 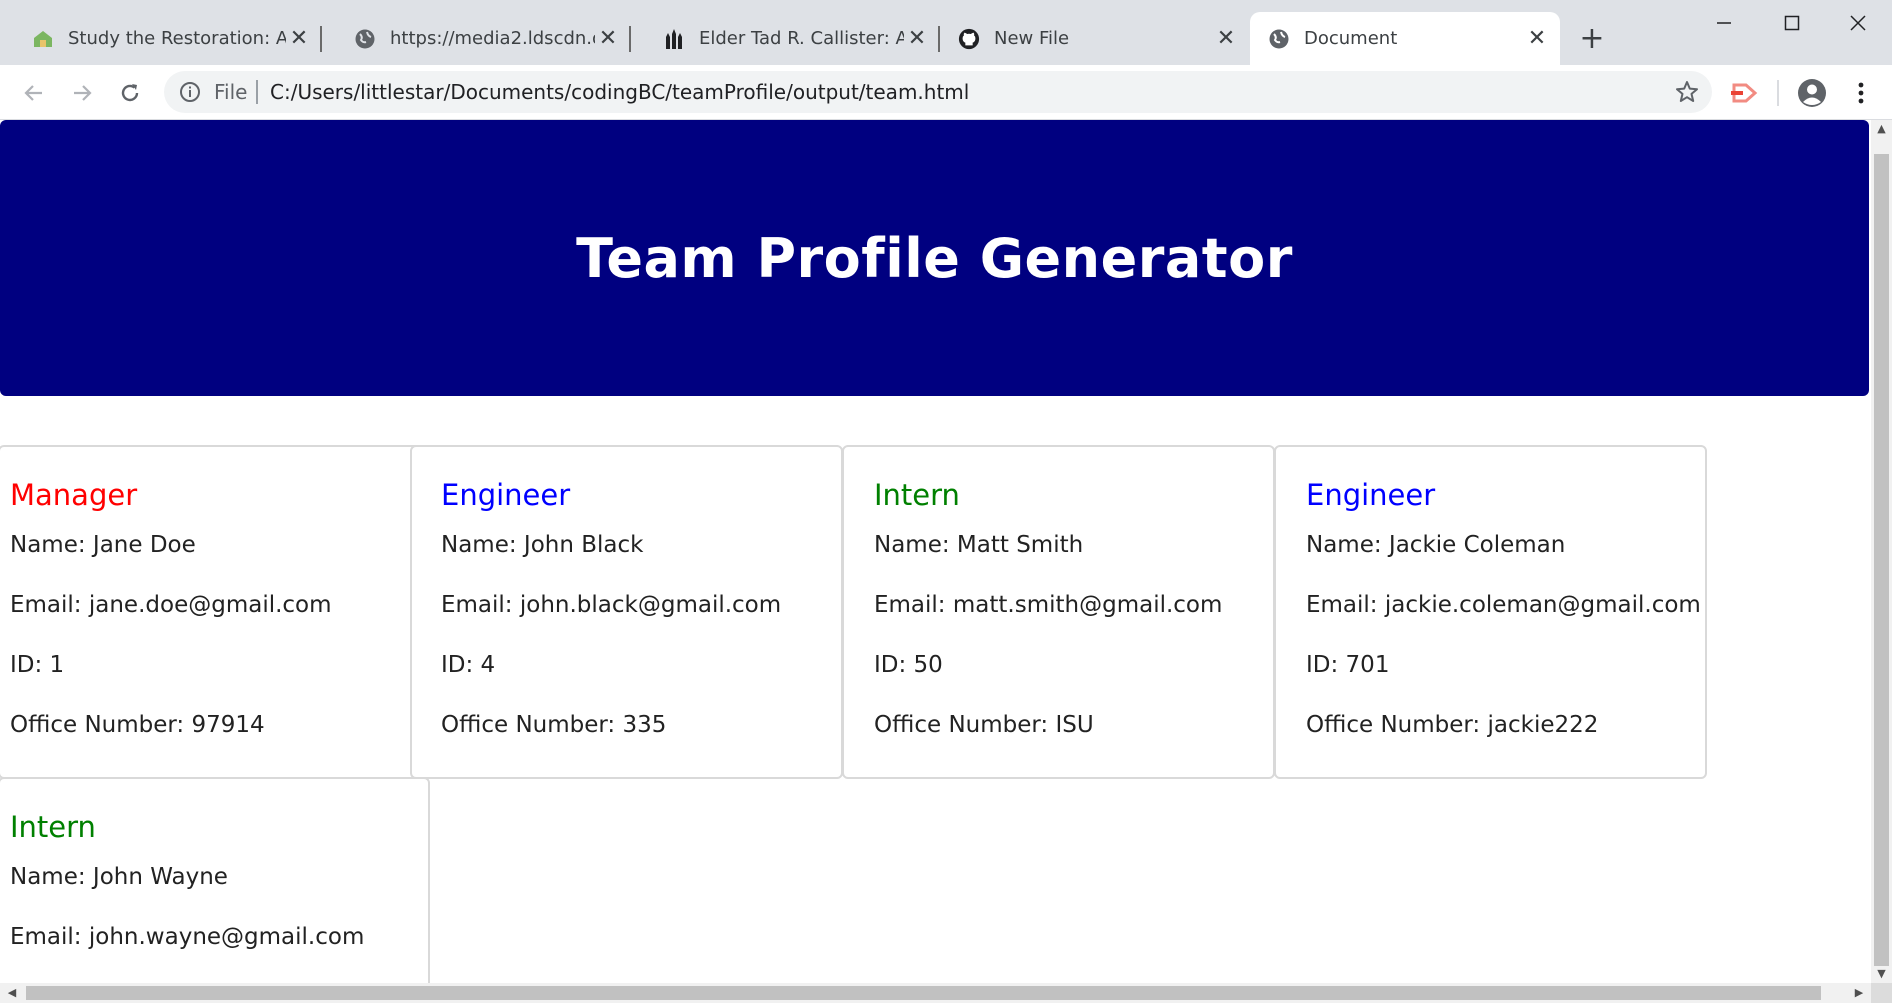 I want to click on church-history-icon, so click(x=43, y=39).